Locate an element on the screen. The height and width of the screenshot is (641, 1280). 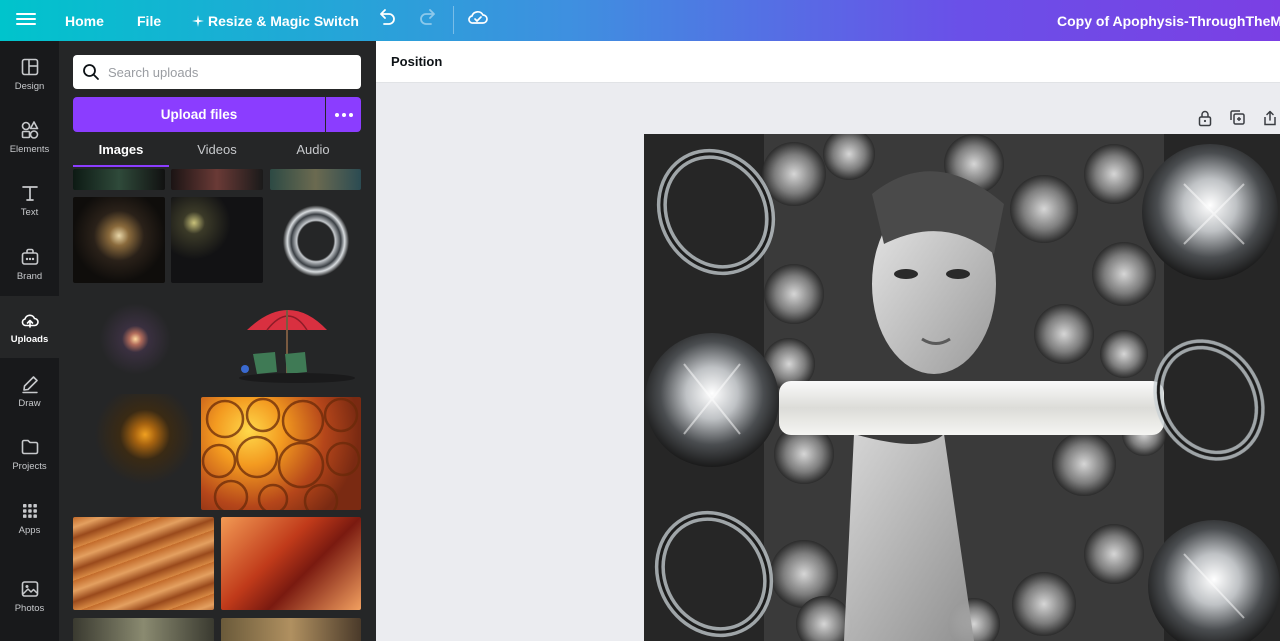
rail-label: Draw is located at coordinates (29, 403).